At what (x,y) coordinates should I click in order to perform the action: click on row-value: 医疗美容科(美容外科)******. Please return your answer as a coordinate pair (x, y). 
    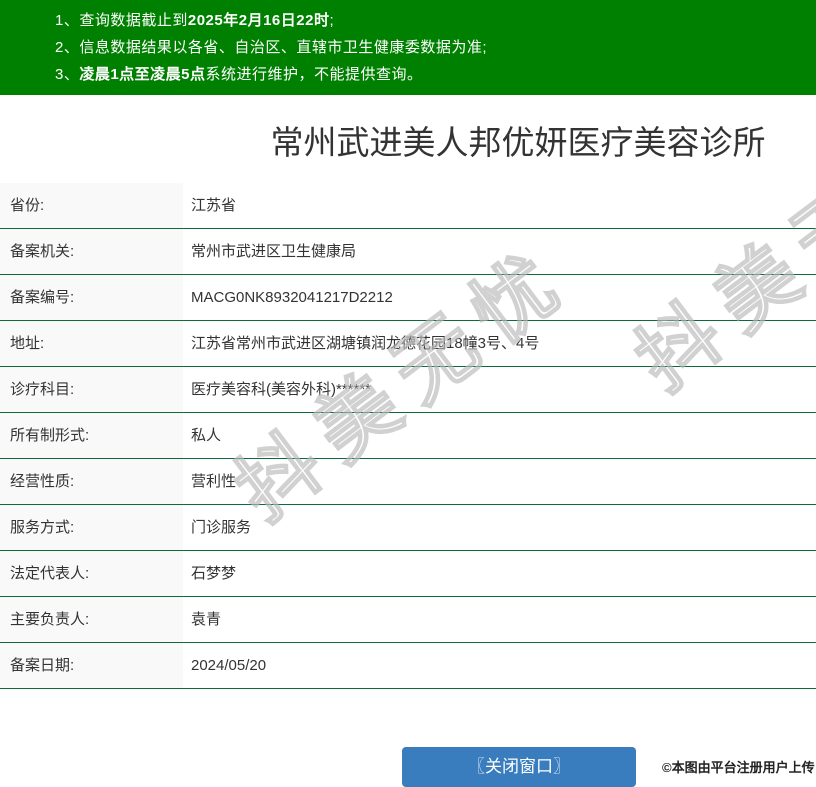
    Looking at the image, I should click on (281, 389).